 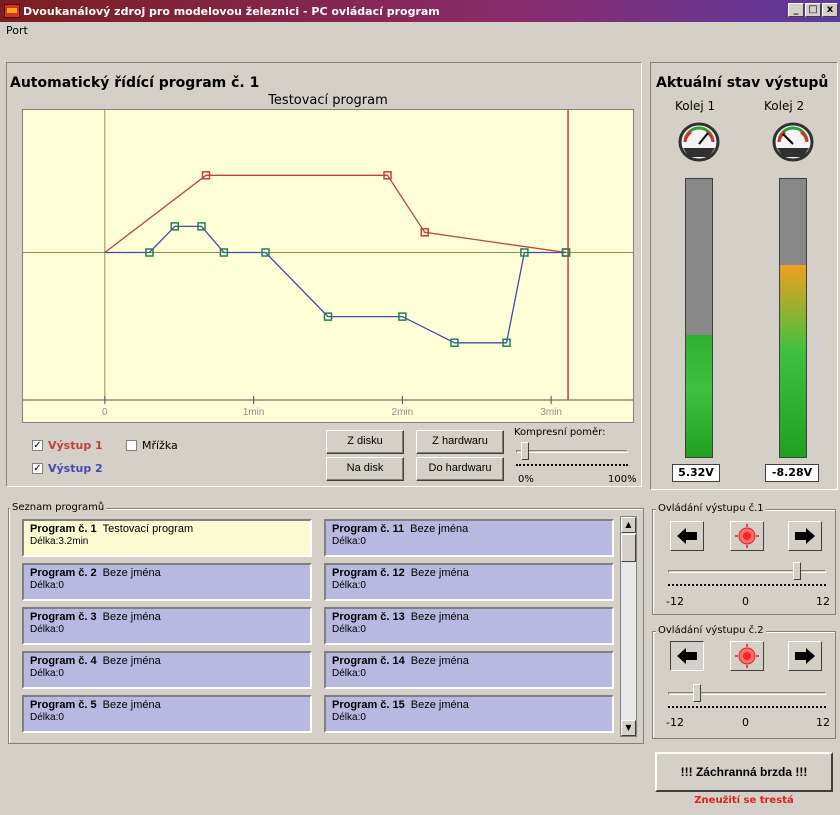 I want to click on program-name: Program č. 13, so click(x=368, y=617).